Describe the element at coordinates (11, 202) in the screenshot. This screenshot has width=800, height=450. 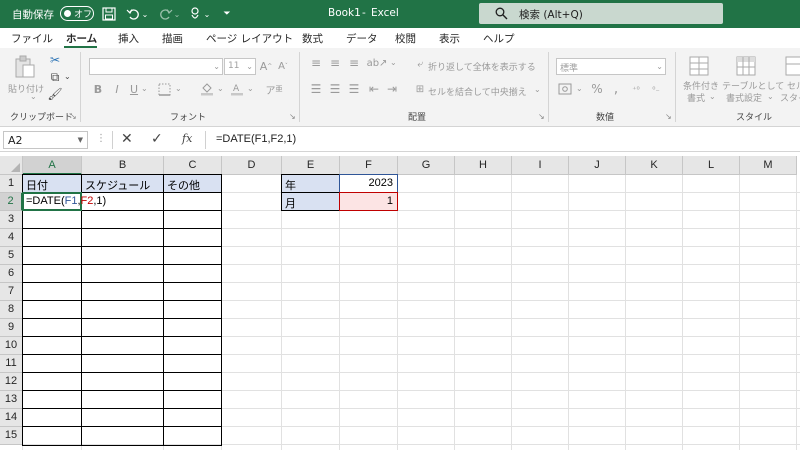
I see `row-header-2: 2` at that location.